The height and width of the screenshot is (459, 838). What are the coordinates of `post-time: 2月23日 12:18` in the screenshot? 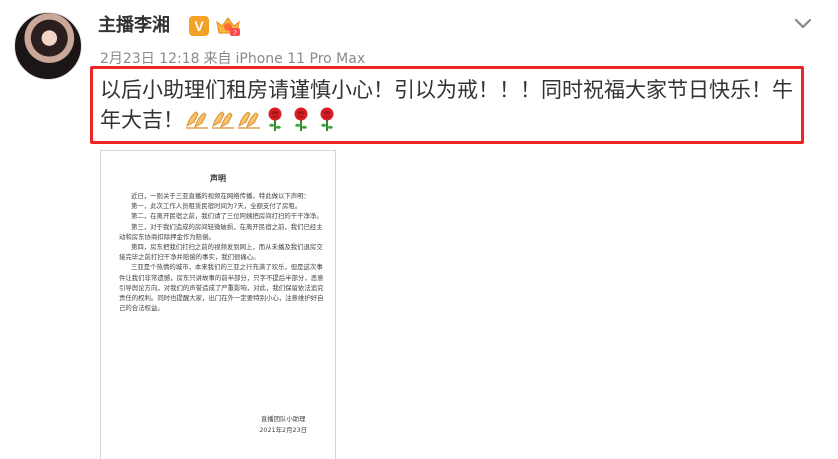 It's located at (150, 59).